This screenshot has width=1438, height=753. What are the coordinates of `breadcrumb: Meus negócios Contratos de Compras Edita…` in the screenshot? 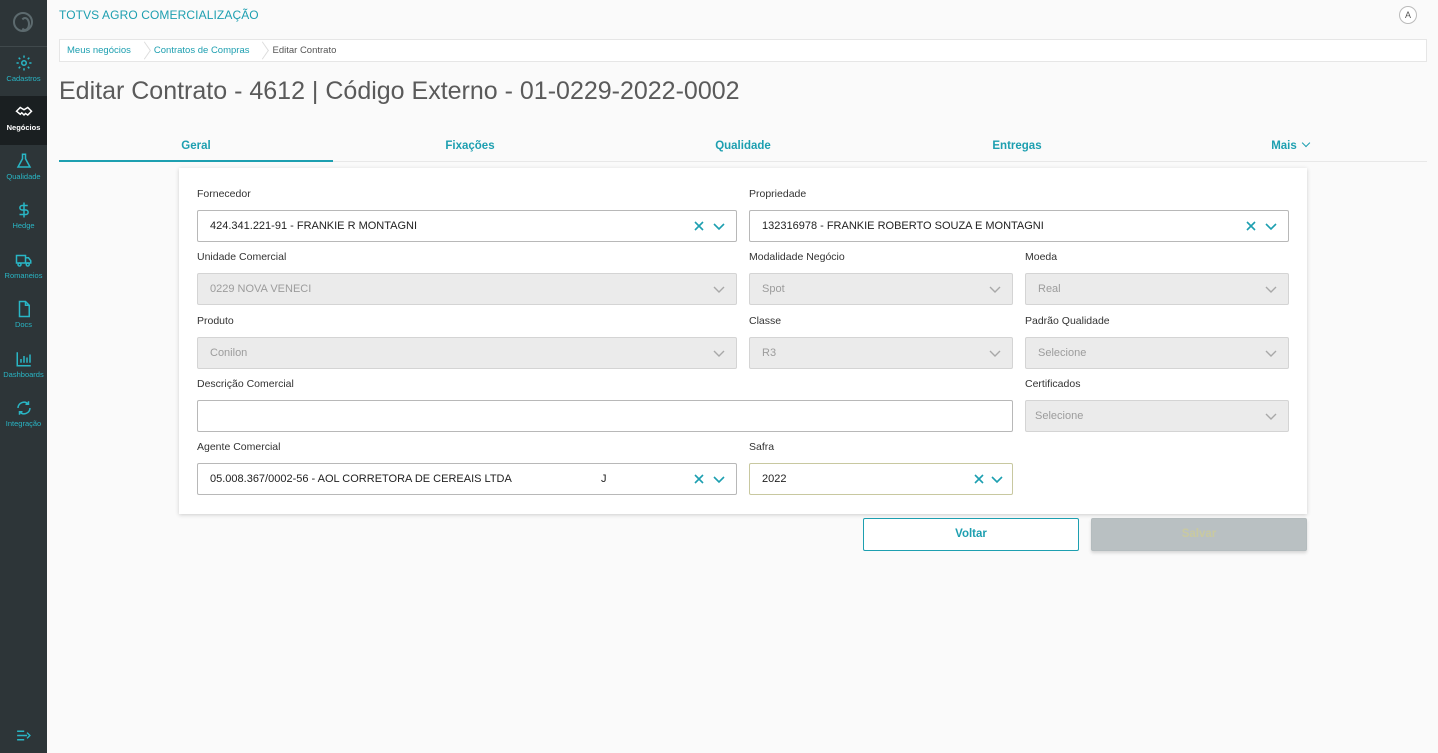 It's located at (743, 50).